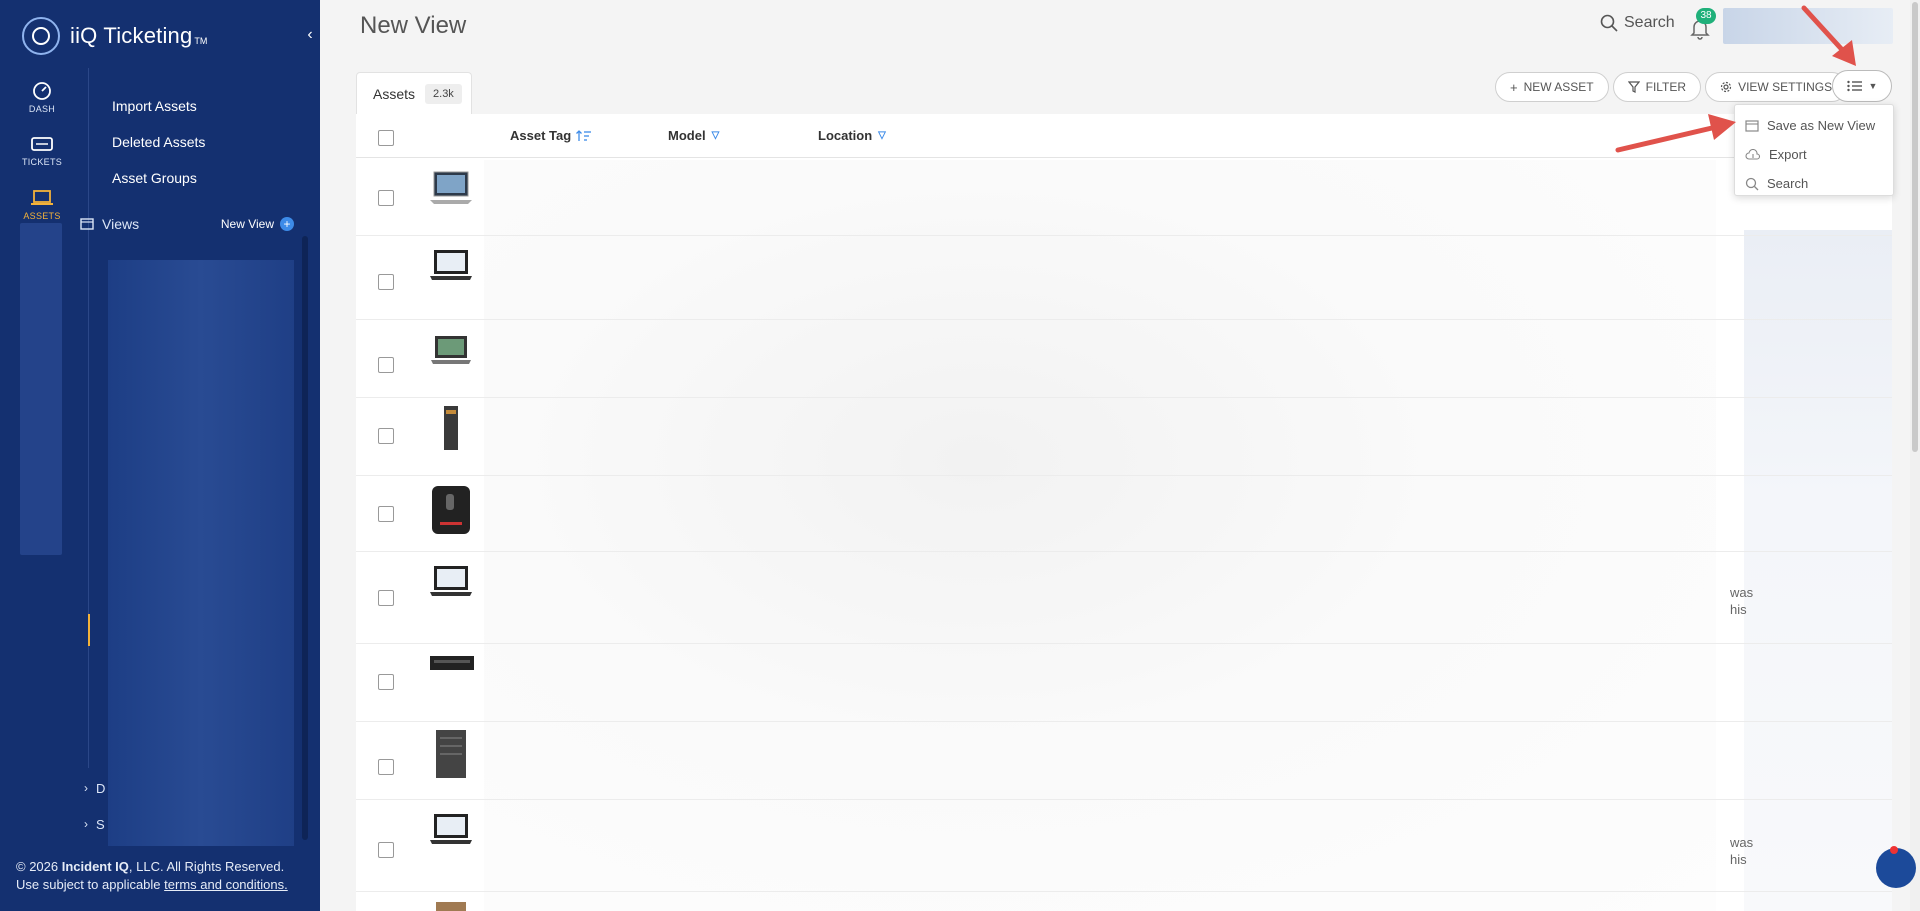  I want to click on views-list-panel, so click(201, 553).